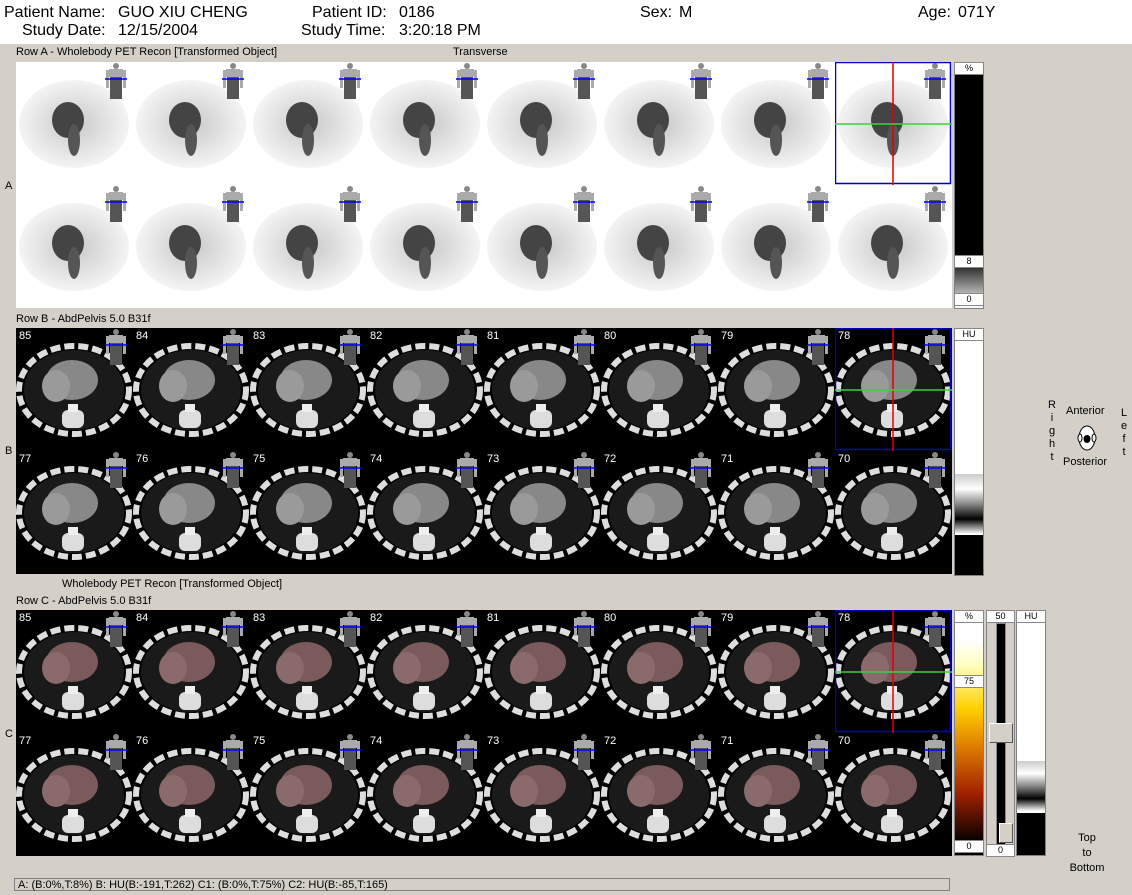  I want to click on study-time-label: Study Time:, so click(343, 30).